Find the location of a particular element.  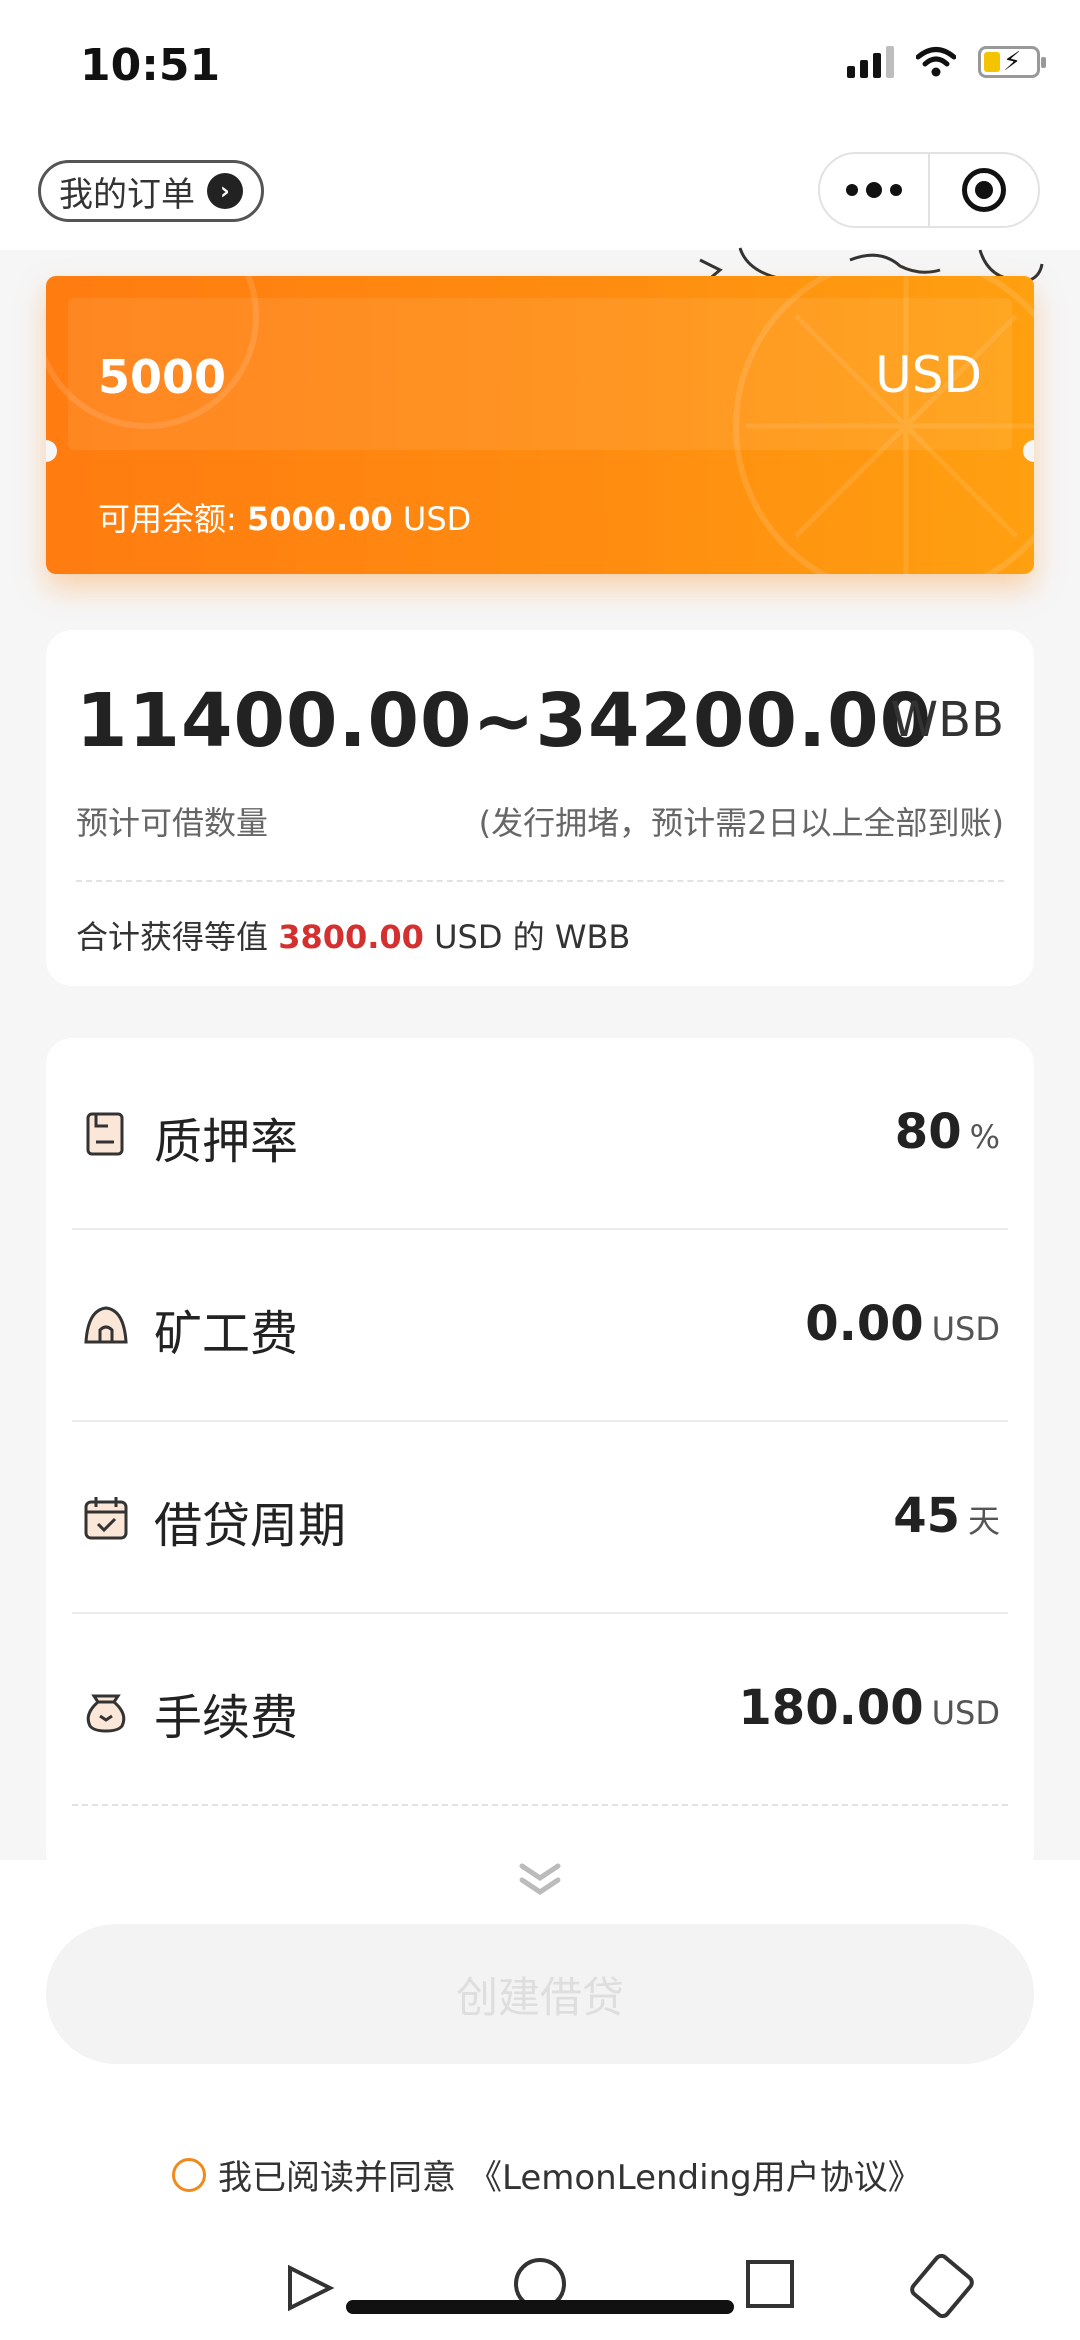

detail-label: 手续费 is located at coordinates (226, 1718).